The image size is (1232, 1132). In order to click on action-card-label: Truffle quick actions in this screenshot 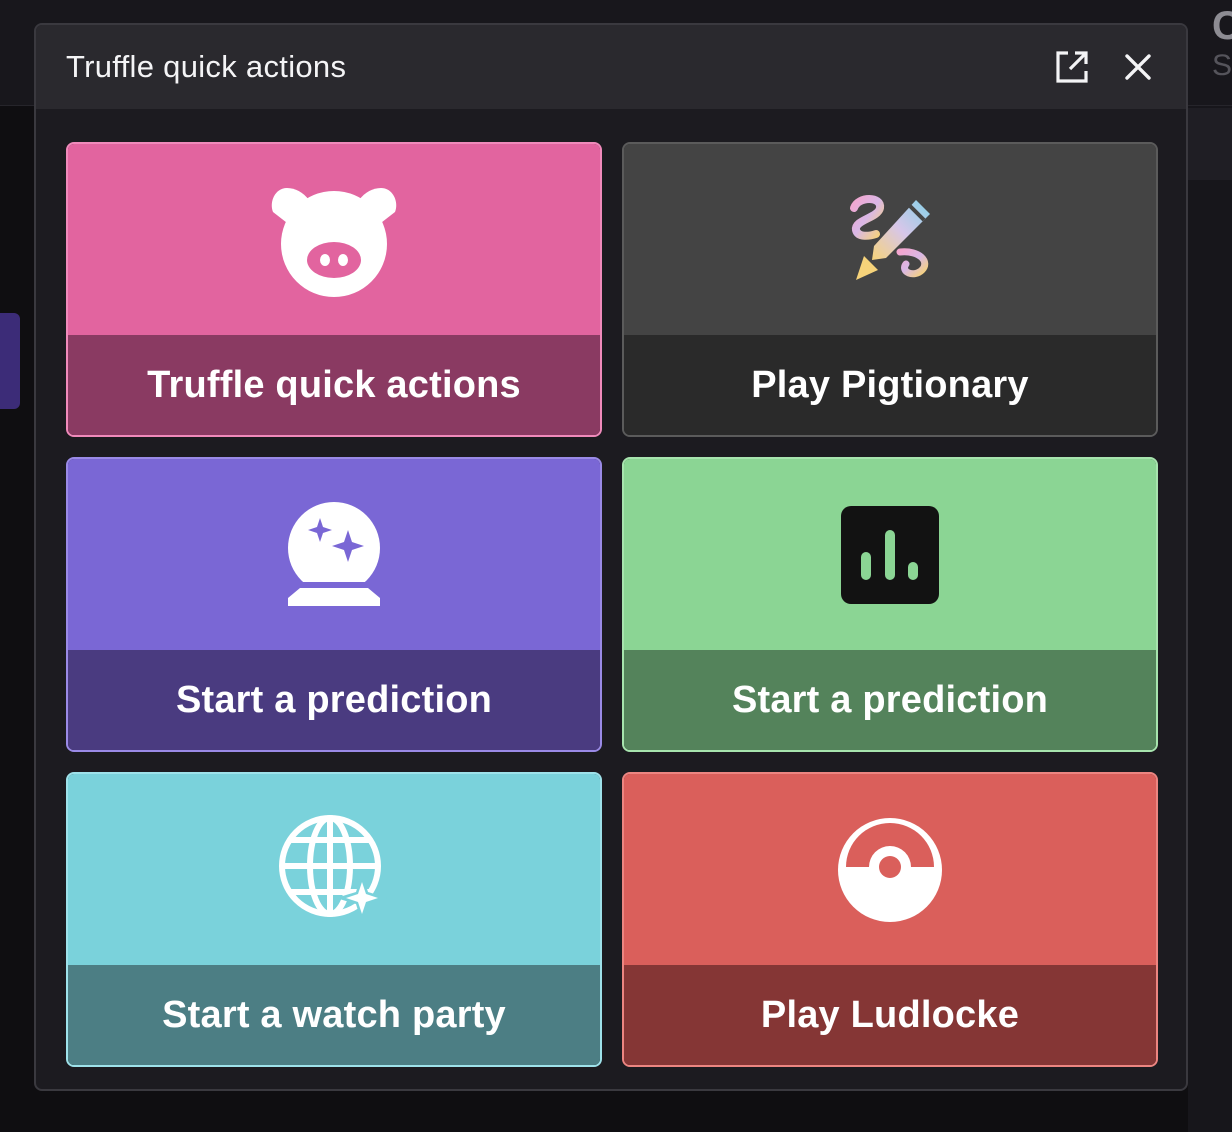, I will do `click(334, 385)`.